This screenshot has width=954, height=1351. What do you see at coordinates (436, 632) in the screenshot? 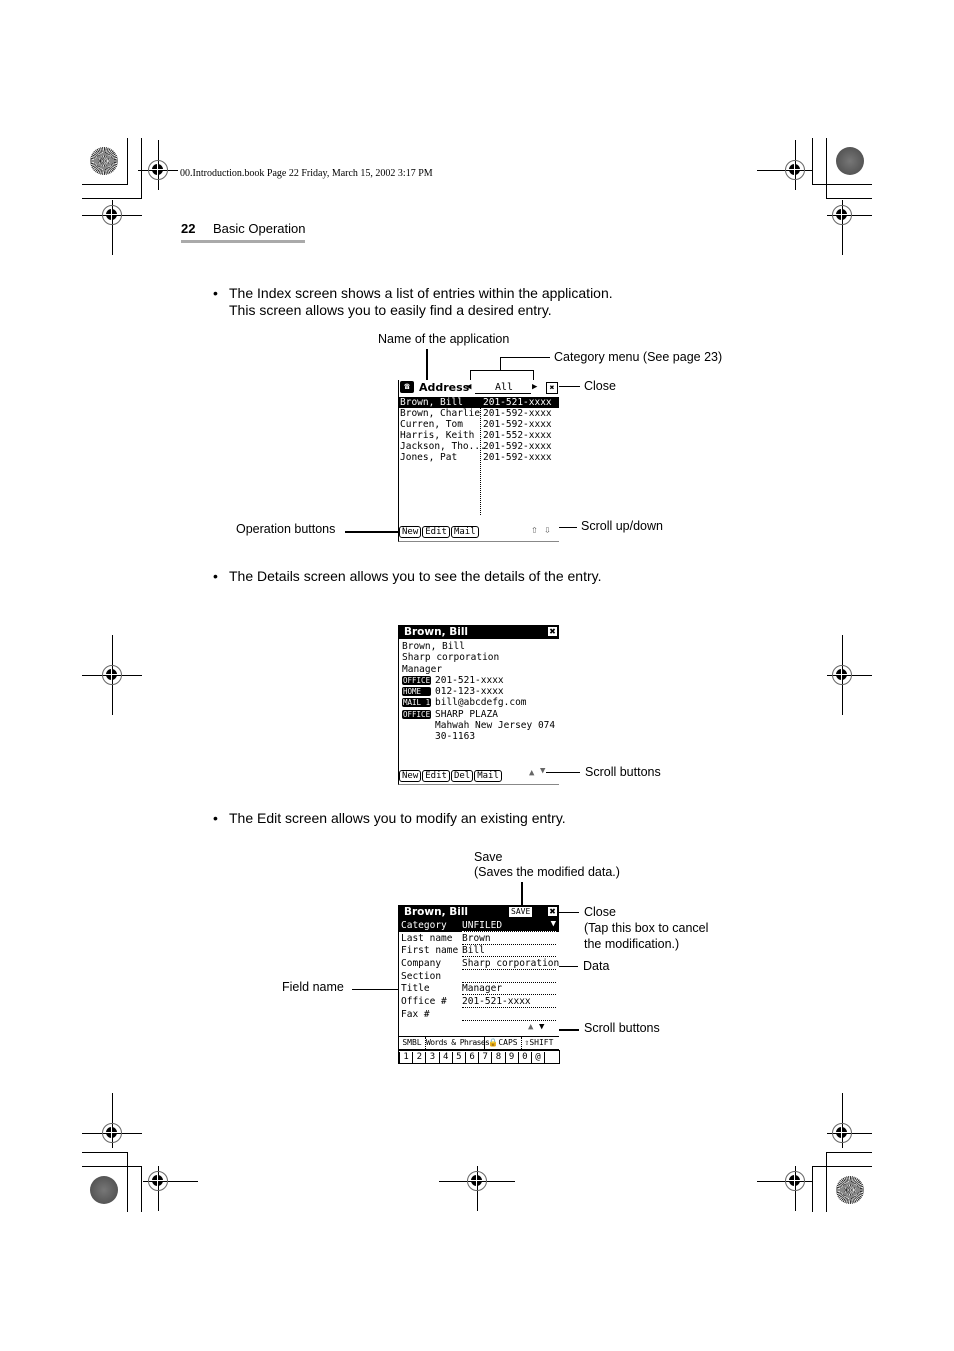
I see `details-title: Brown, Bill` at bounding box center [436, 632].